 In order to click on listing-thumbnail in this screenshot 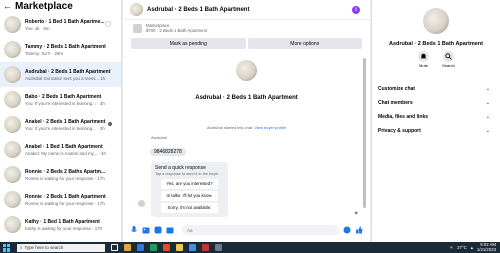, I will do `click(137, 28)`.